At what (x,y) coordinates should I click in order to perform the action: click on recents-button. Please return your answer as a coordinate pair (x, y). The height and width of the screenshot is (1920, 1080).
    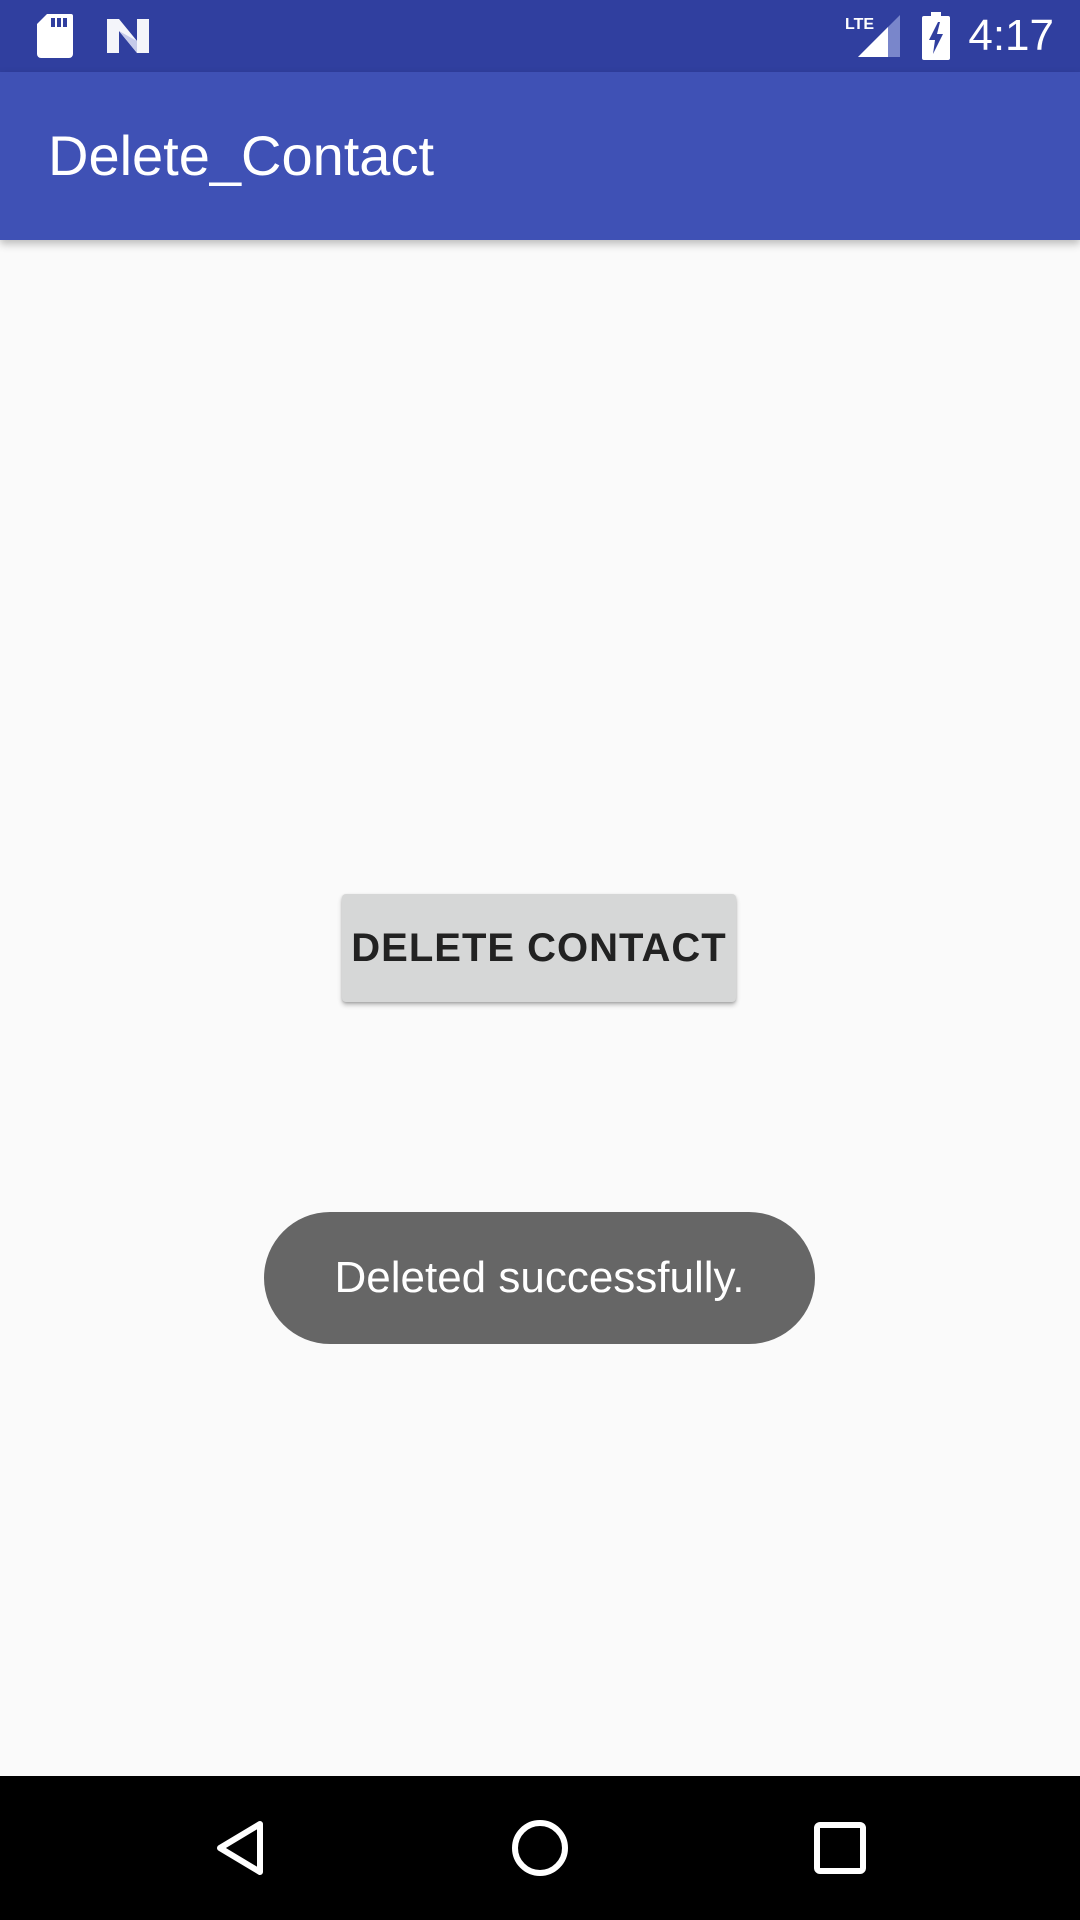
    Looking at the image, I should click on (840, 1848).